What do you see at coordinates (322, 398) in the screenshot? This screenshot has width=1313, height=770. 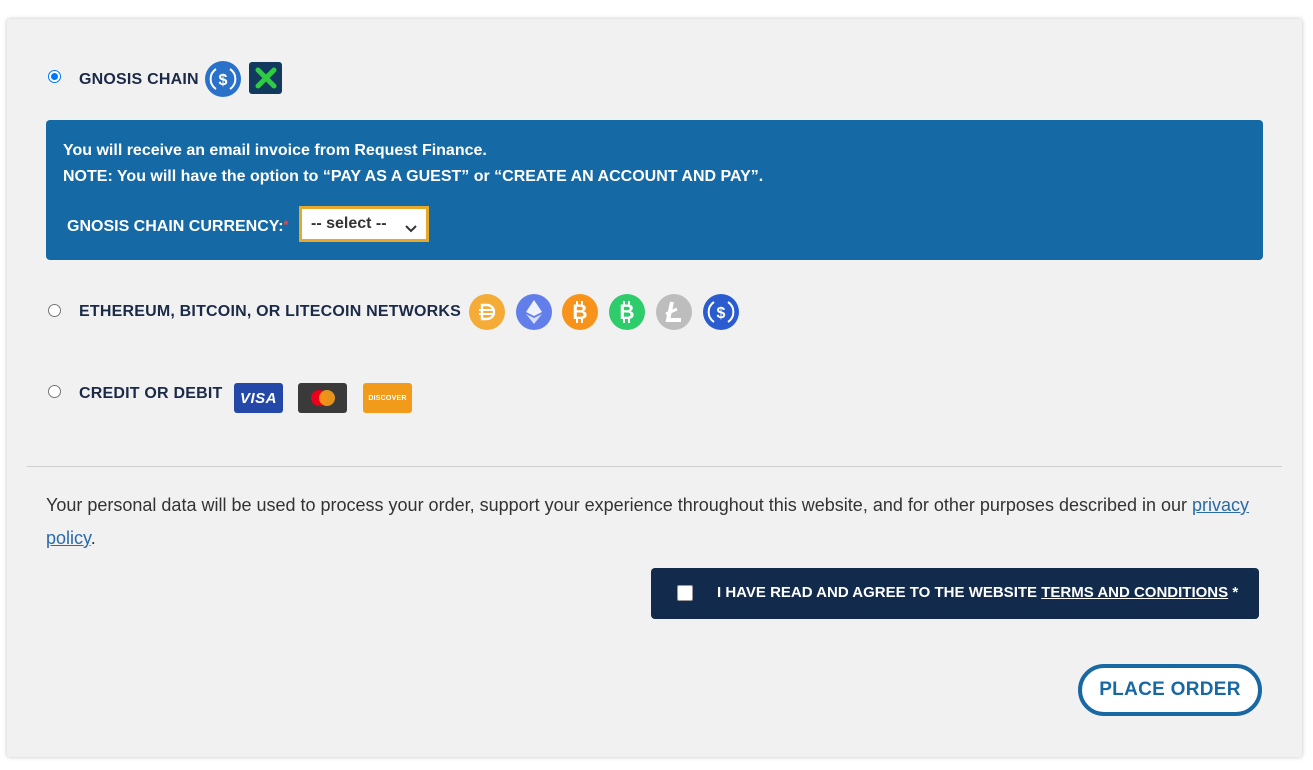 I see `mastercard-icon` at bounding box center [322, 398].